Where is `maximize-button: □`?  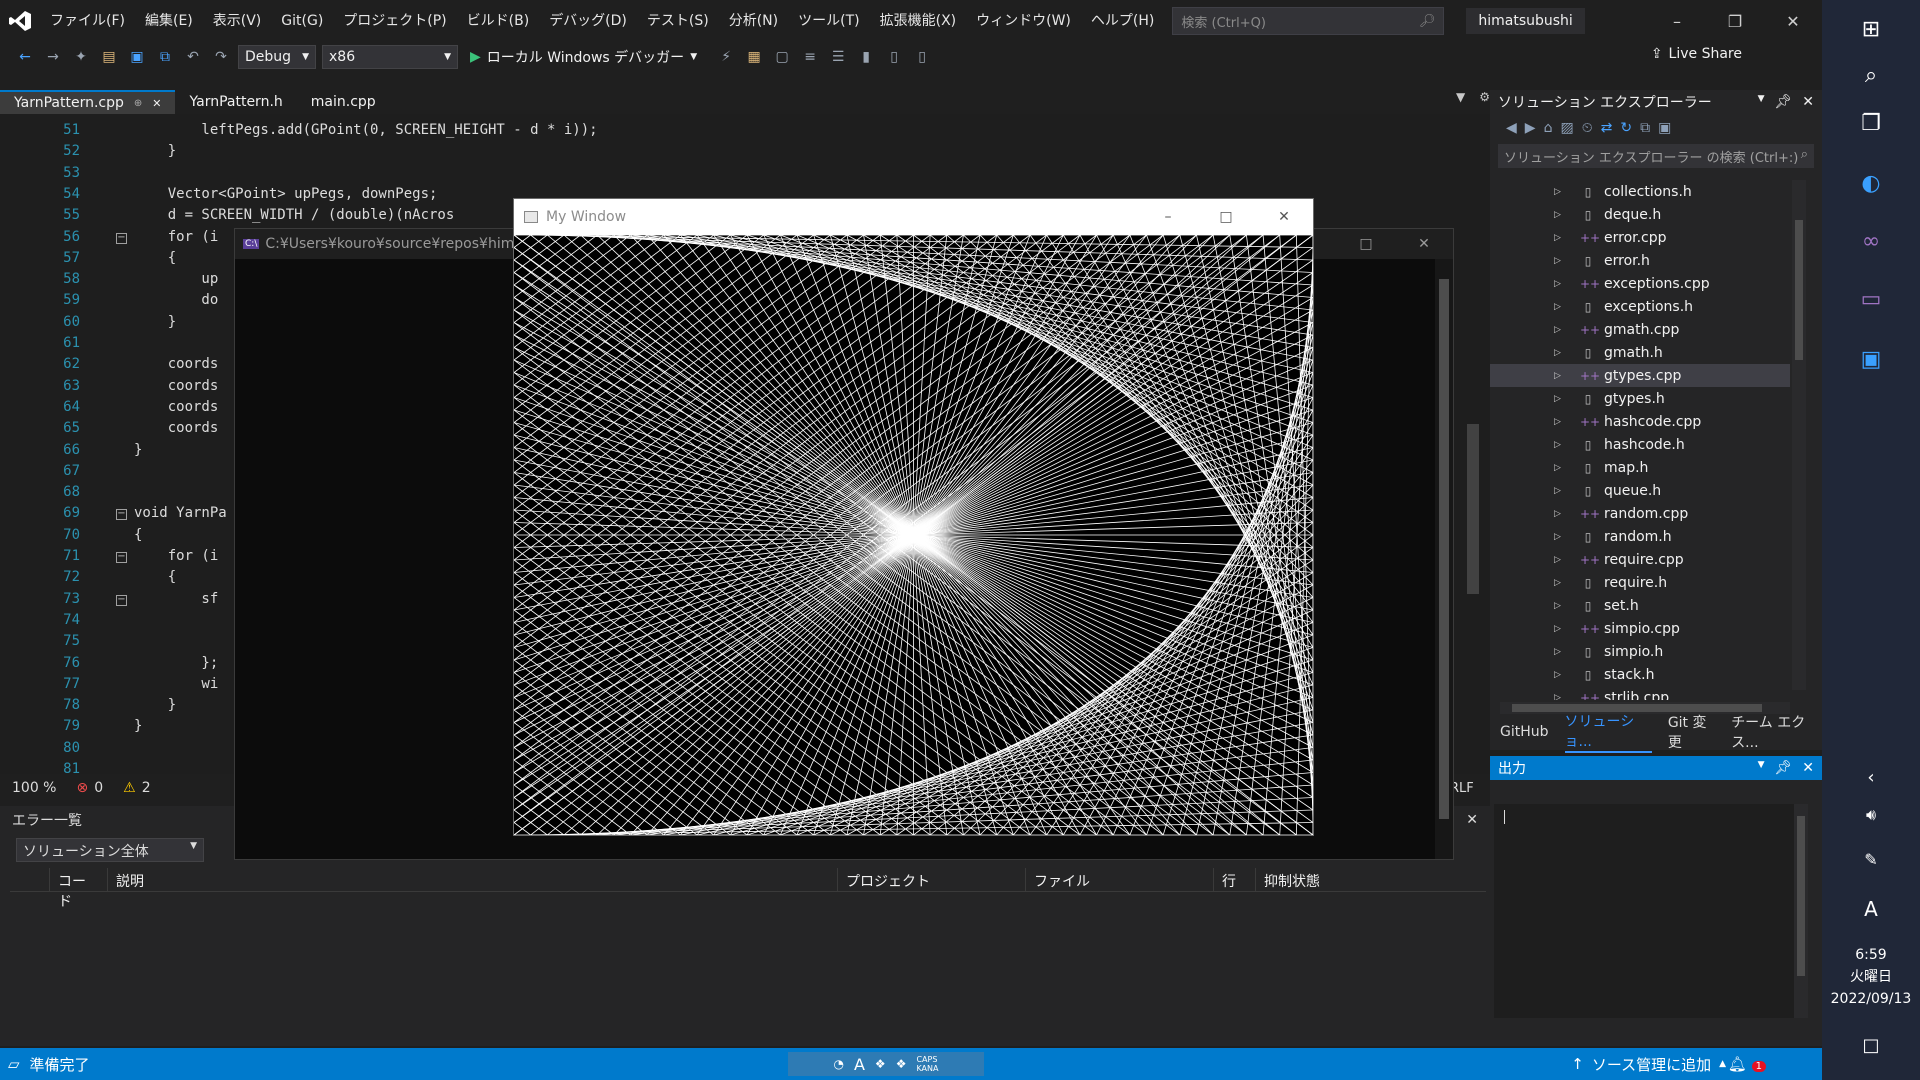
maximize-button: □ is located at coordinates (1366, 244).